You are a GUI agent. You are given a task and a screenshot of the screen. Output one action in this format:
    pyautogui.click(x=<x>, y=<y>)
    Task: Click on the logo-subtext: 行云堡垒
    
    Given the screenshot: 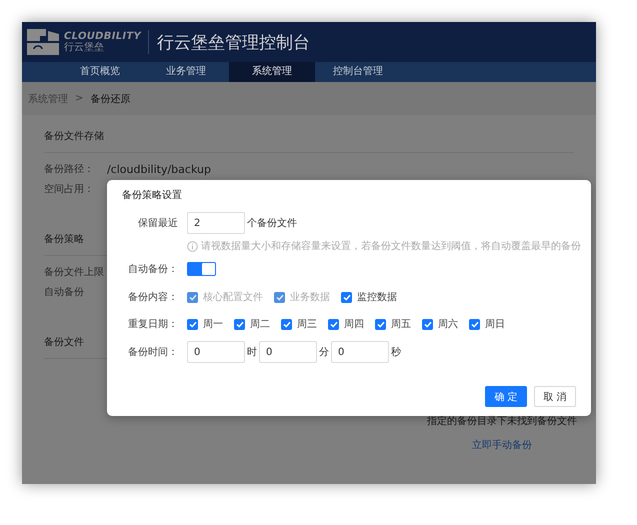 What is the action you would take?
    pyautogui.click(x=84, y=47)
    